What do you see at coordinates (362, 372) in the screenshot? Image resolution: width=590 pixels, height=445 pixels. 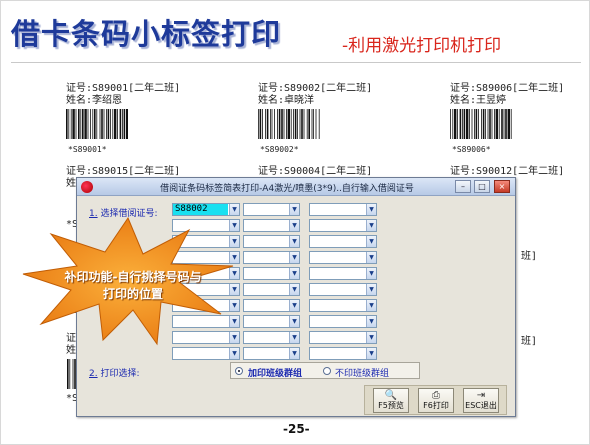 I see `option-exclude-class-label: 不印班级群组` at bounding box center [362, 372].